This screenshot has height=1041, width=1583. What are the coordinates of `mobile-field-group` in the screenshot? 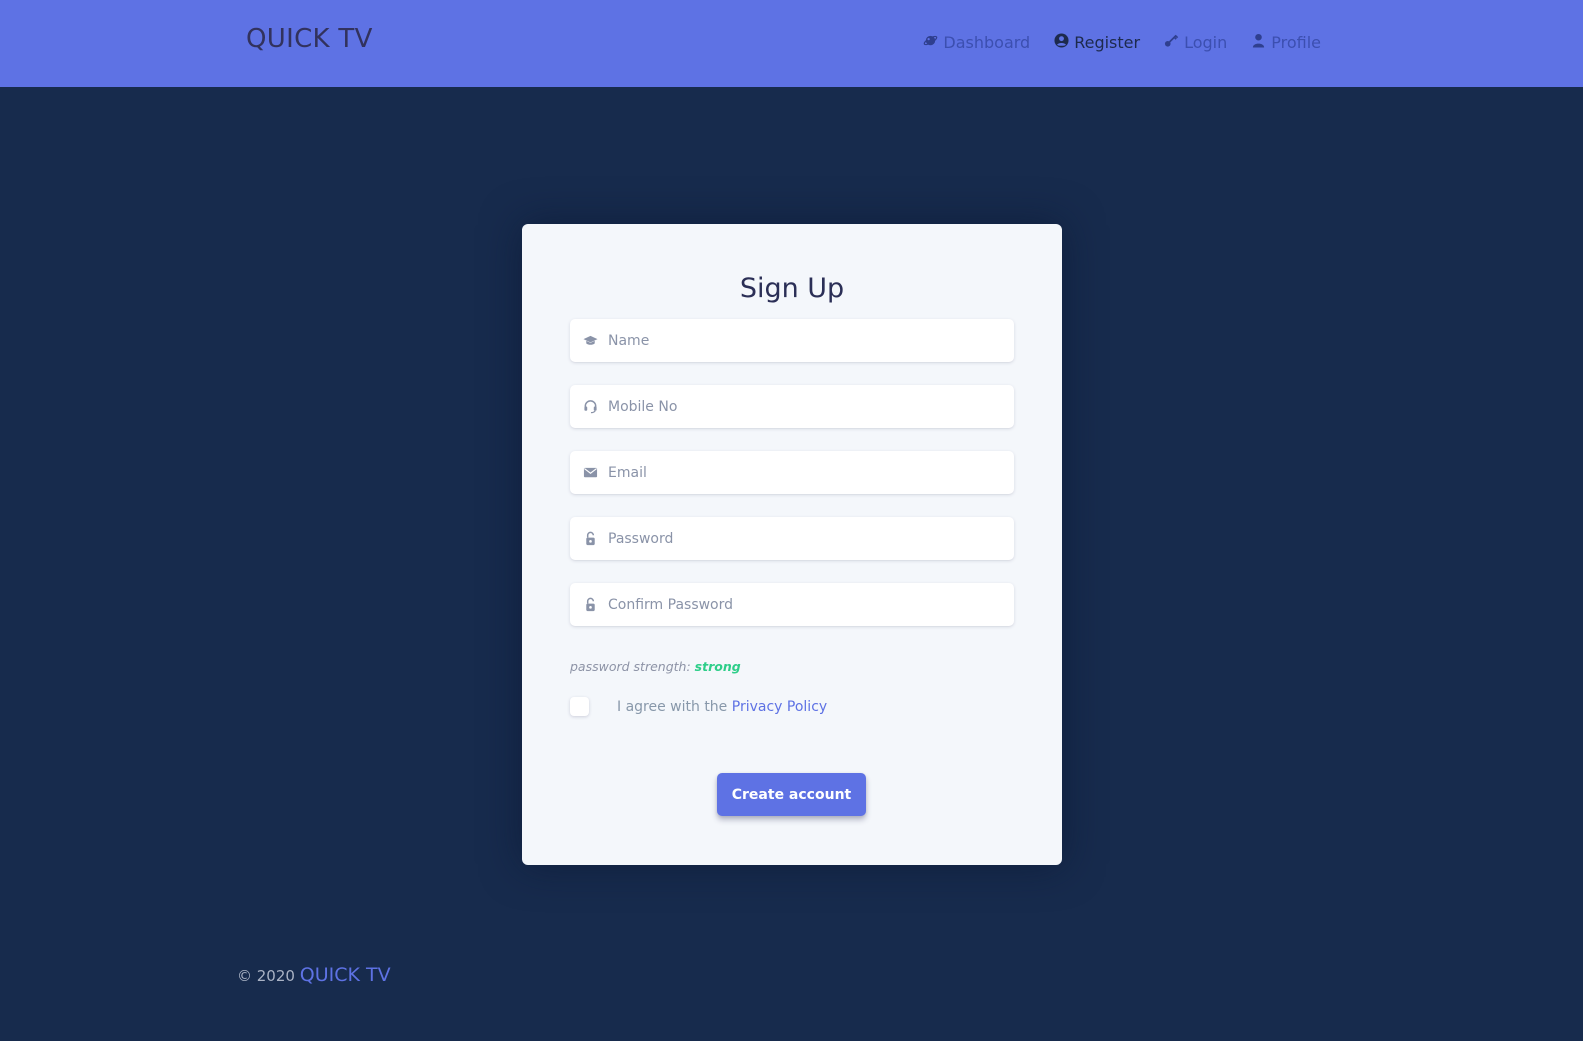 It's located at (792, 406).